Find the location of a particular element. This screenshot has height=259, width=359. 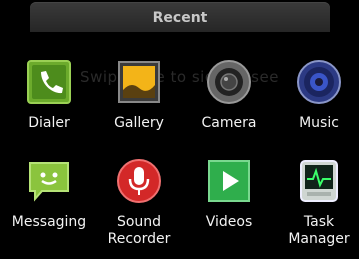

app-task-manager: Task Manager is located at coordinates (317, 202).